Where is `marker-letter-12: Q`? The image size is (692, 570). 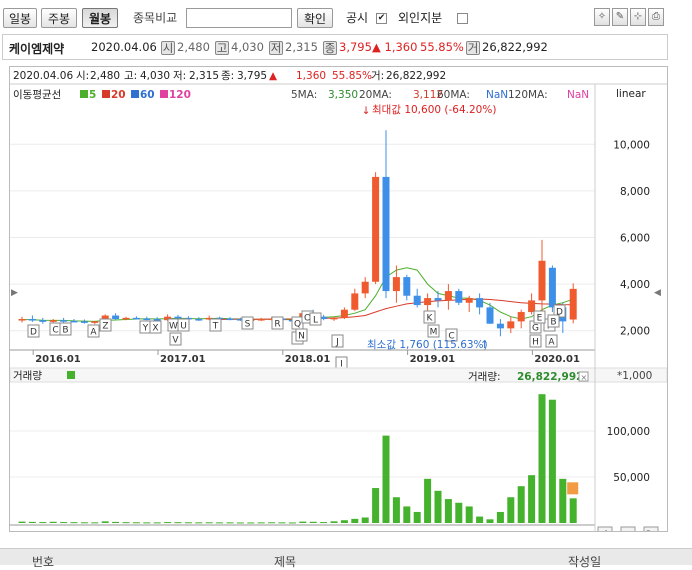 marker-letter-12: Q is located at coordinates (297, 325).